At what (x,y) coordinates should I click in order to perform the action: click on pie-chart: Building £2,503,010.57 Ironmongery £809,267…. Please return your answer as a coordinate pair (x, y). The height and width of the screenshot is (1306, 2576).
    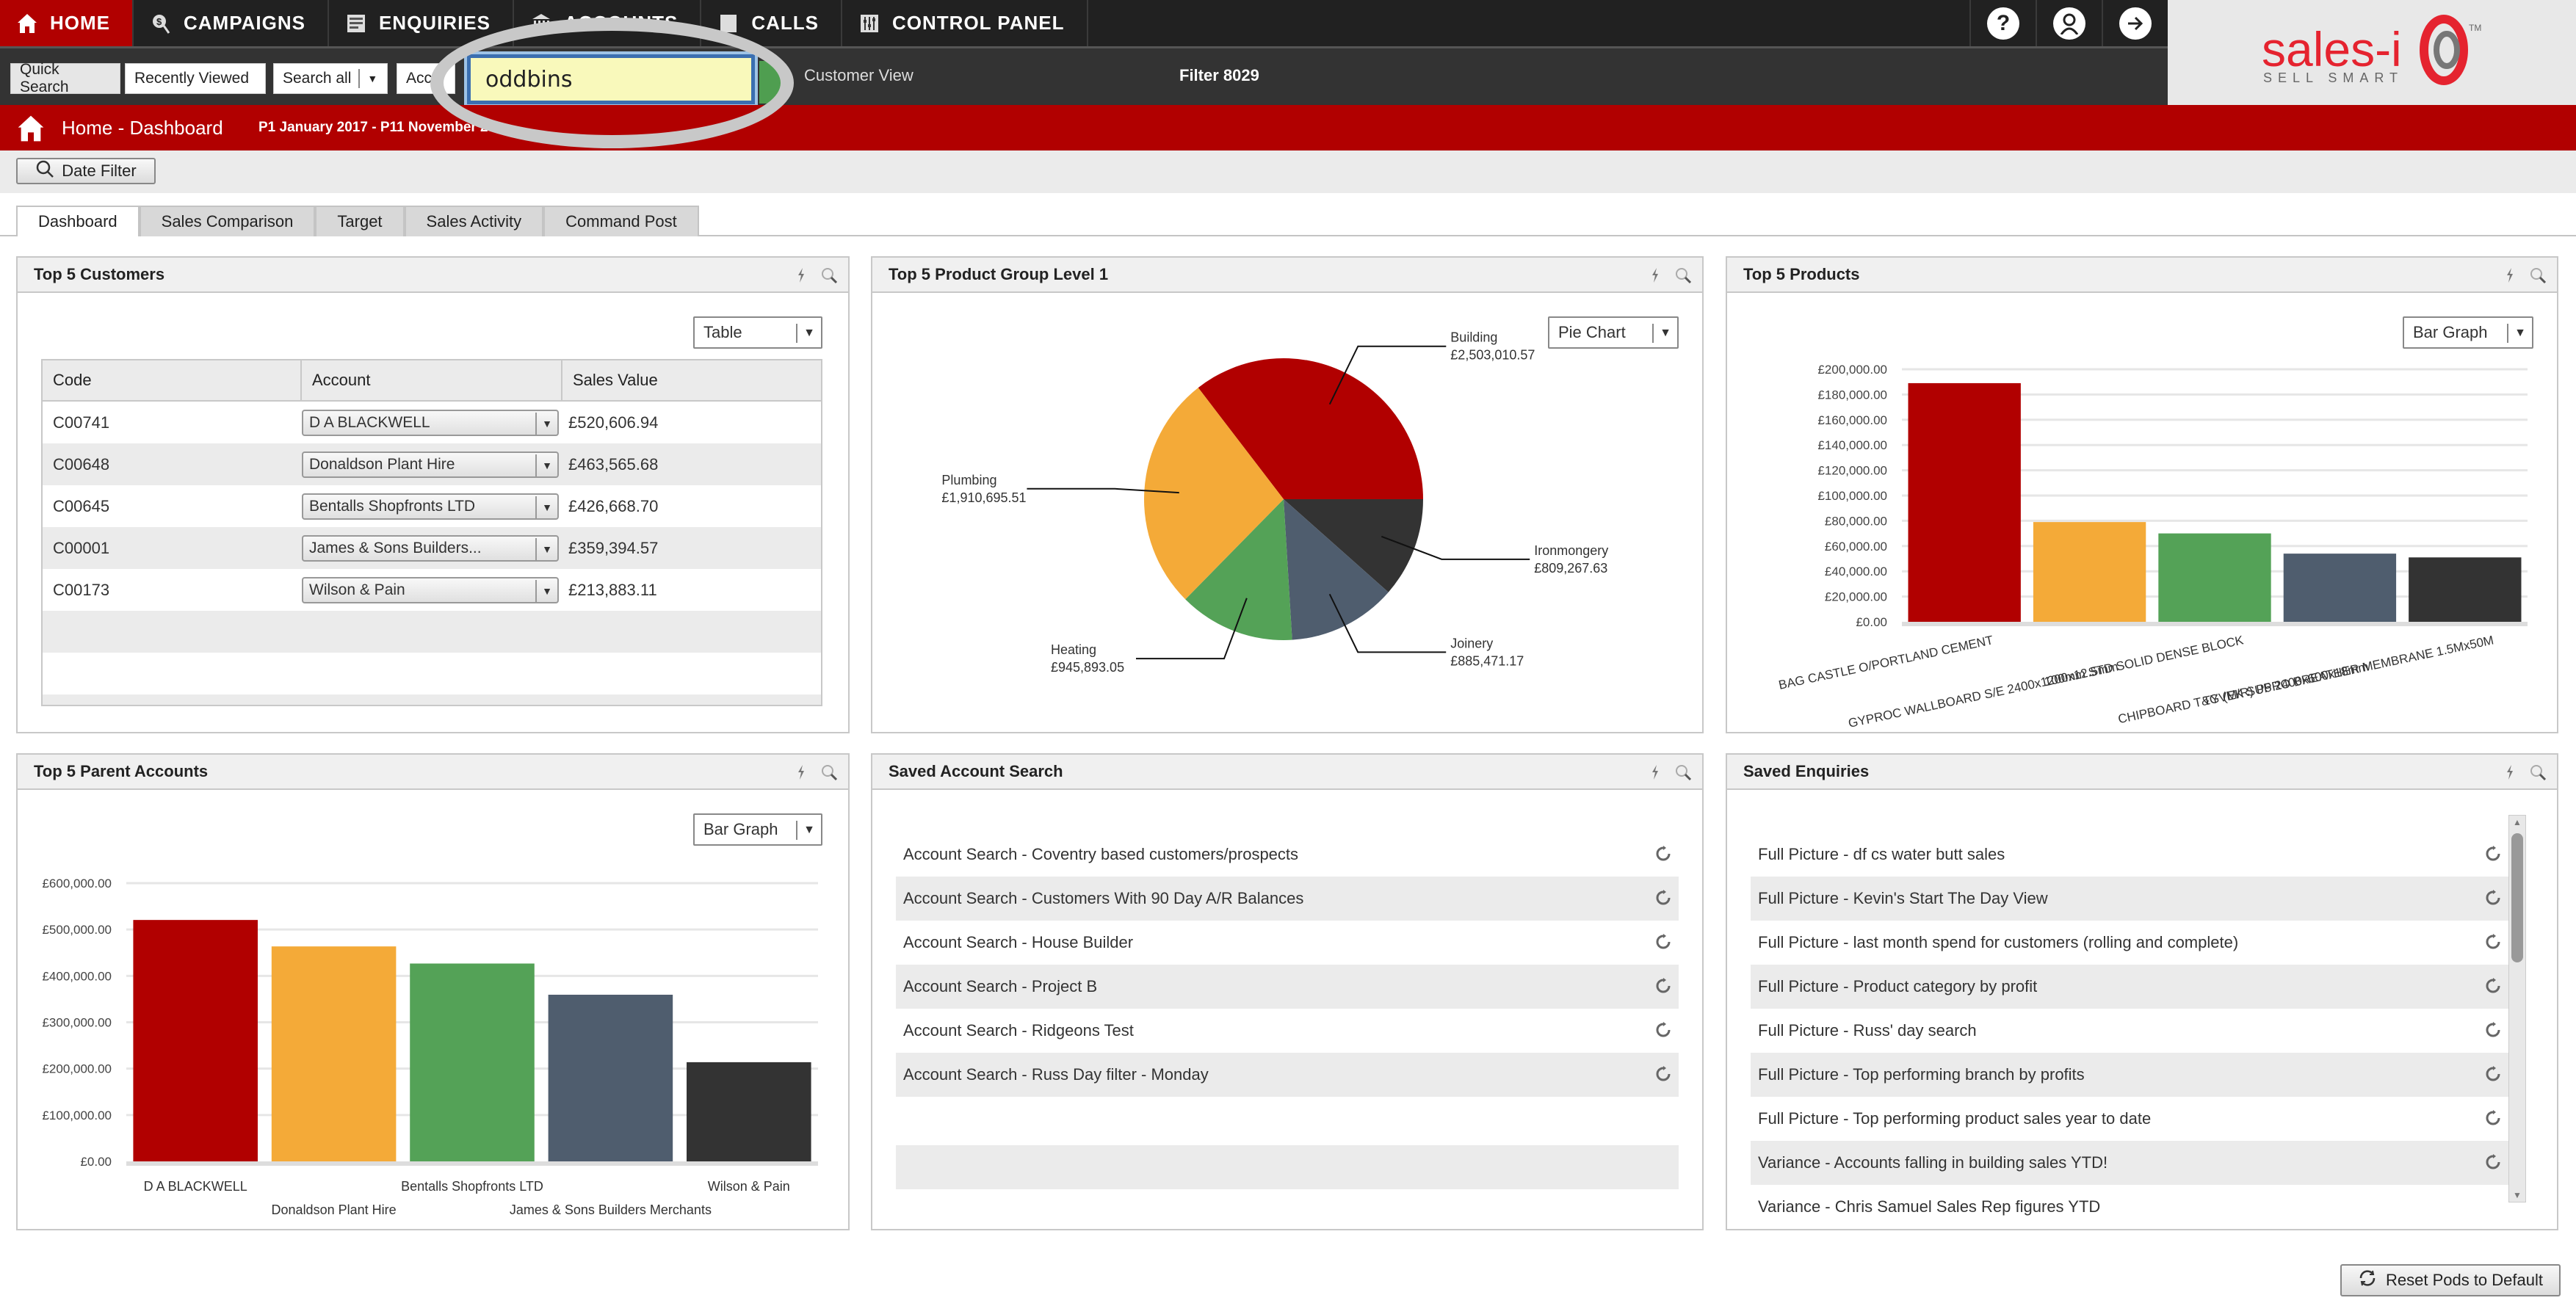
    Looking at the image, I should click on (1274, 502).